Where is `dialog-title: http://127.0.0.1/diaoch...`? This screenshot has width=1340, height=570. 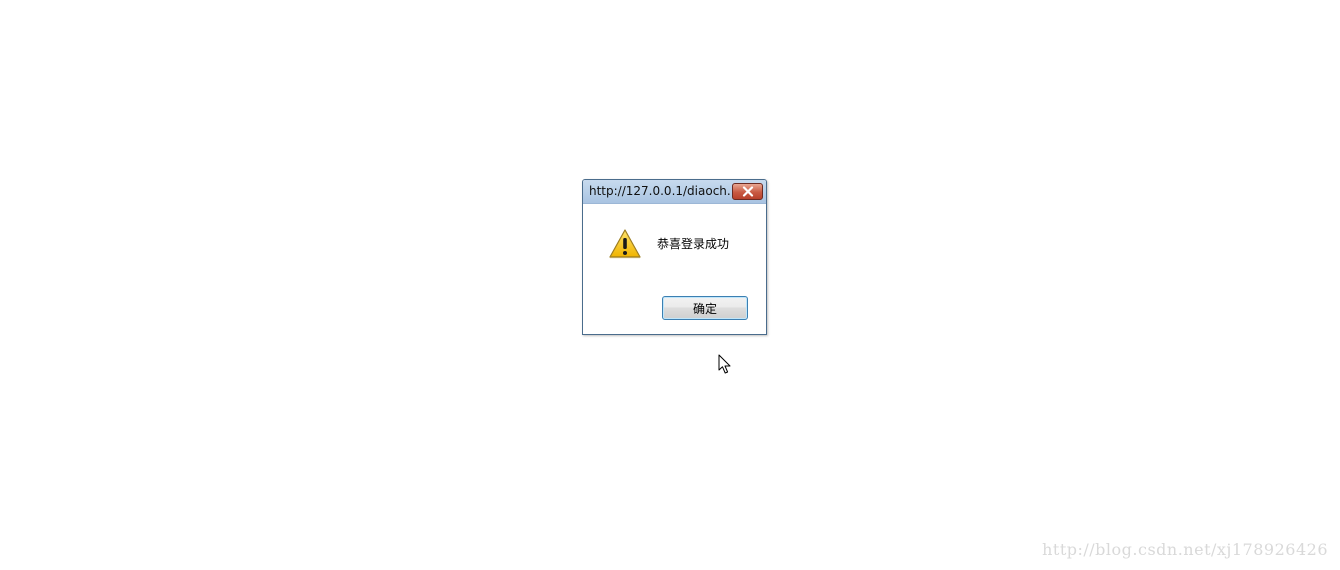
dialog-title: http://127.0.0.1/diaoch... is located at coordinates (660, 191).